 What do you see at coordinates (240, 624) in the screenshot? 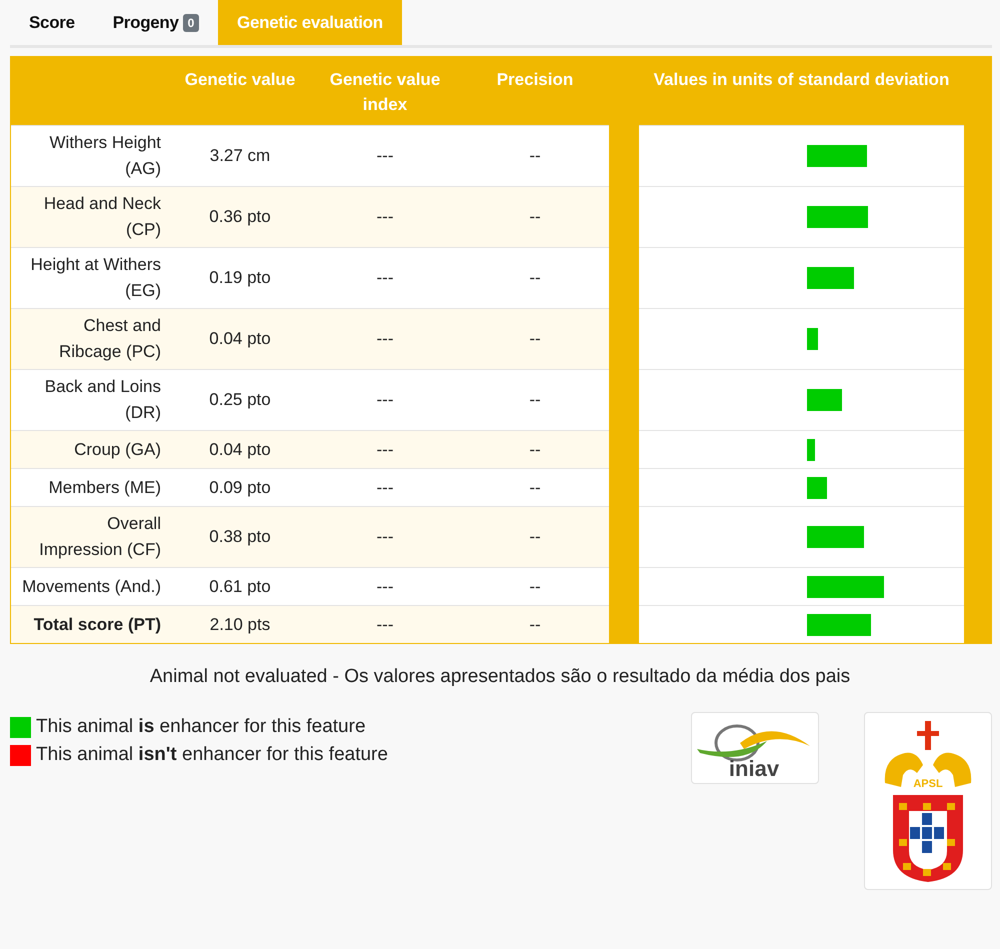
I see `genetic-value: 2.10 pts` at bounding box center [240, 624].